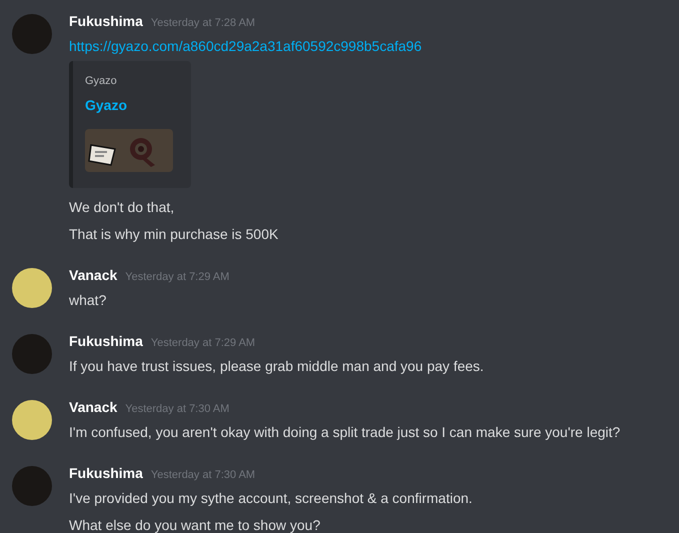 The height and width of the screenshot is (533, 679). Describe the element at coordinates (106, 105) in the screenshot. I see `embed-title: Gyazo` at that location.